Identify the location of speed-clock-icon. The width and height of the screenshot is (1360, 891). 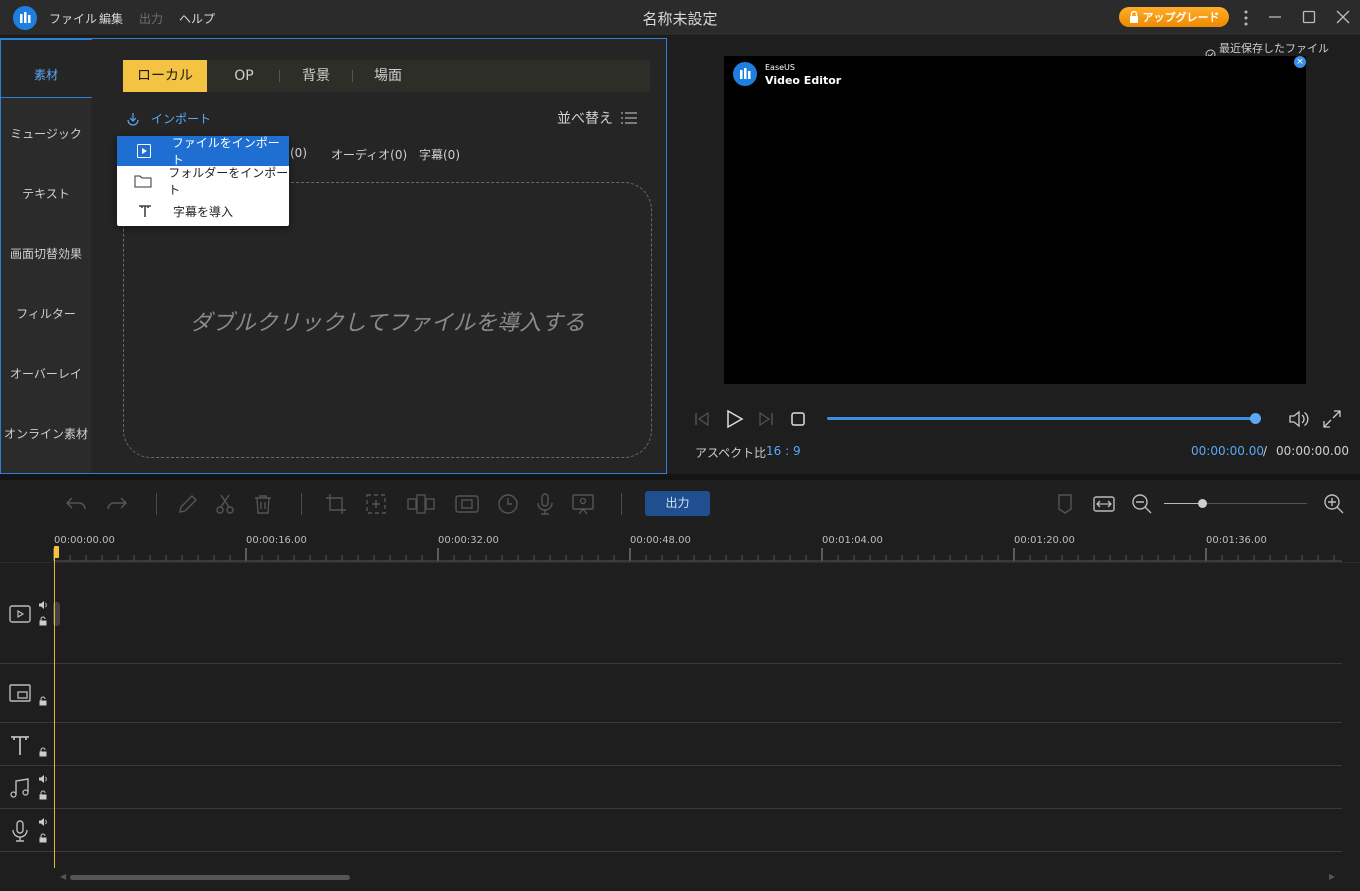
(508, 504).